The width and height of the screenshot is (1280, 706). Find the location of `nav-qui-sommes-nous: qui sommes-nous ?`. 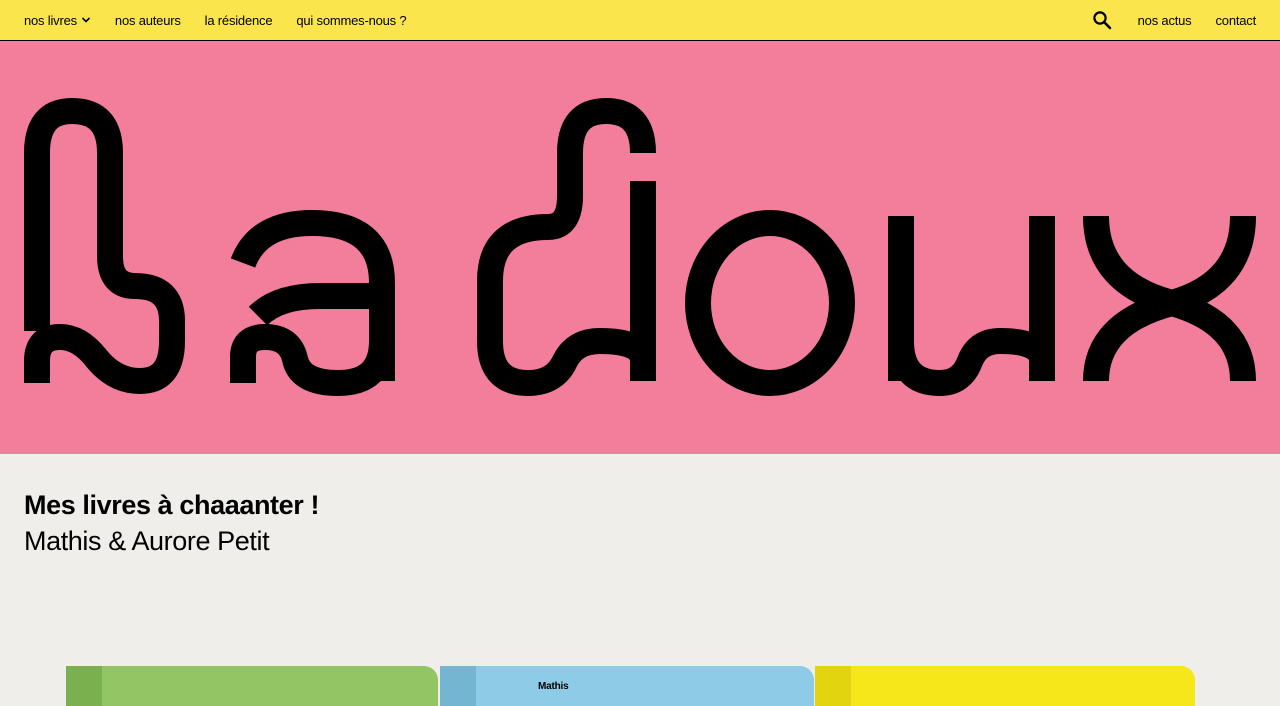

nav-qui-sommes-nous: qui sommes-nous ? is located at coordinates (351, 20).